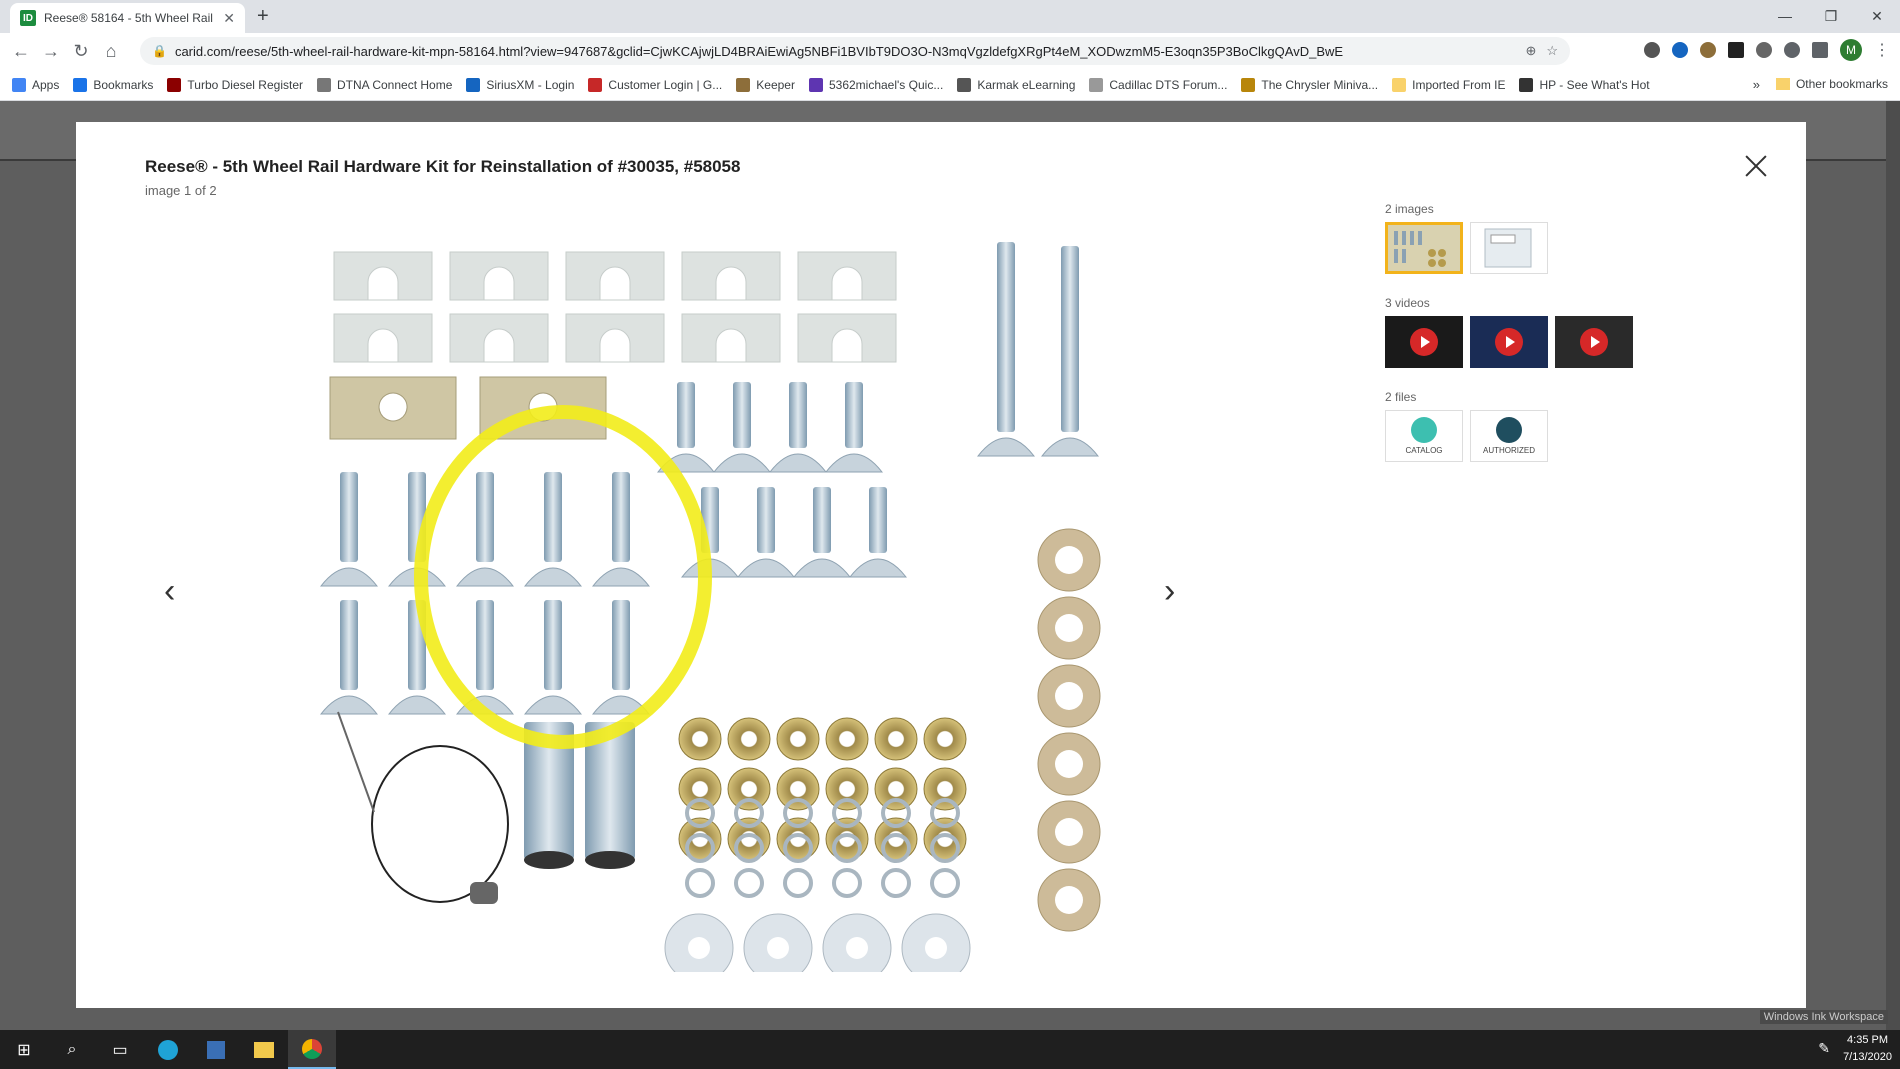  Describe the element at coordinates (610, 860) in the screenshot. I see `sleeve-end-icon` at that location.